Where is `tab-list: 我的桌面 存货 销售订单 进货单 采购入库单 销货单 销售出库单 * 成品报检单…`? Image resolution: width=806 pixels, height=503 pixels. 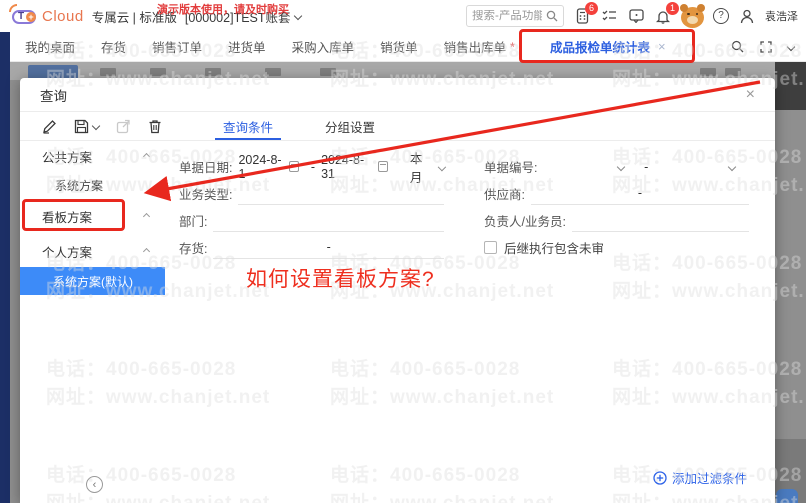
tab-list: 我的桌面 存货 销售订单 进货单 采购入库单 销货单 销售出库单 * 成品报检单… is located at coordinates (352, 45).